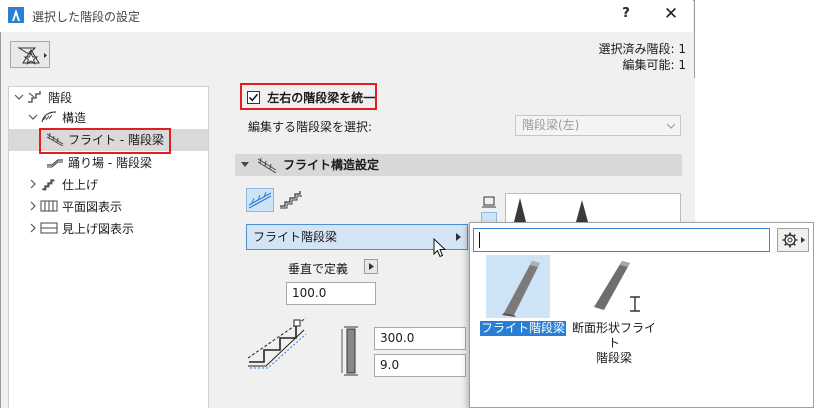  What do you see at coordinates (642, 49) in the screenshot?
I see `selected-count: 選択済み階段: 1` at bounding box center [642, 49].